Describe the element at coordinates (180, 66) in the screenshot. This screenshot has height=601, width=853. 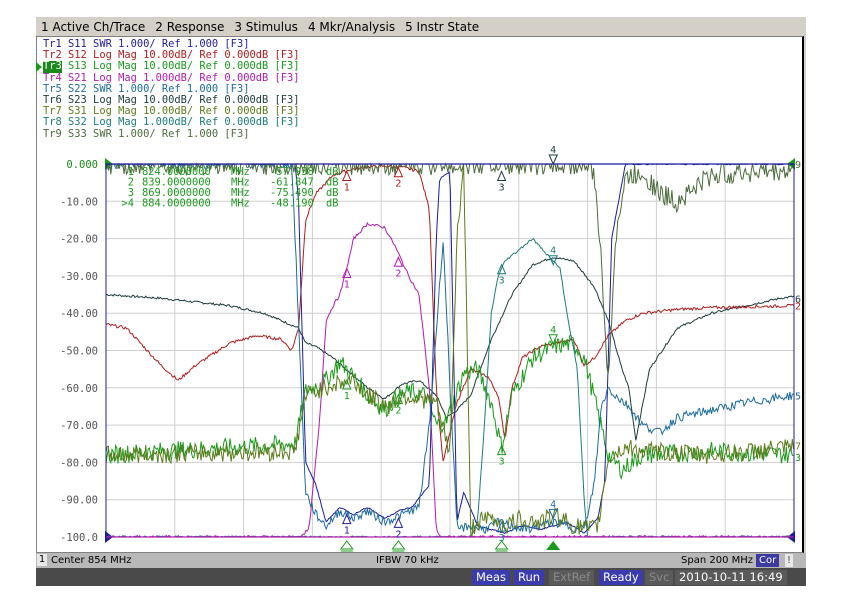
I see `trace-settings: S13 Log Mag 10.00dB/ Ref 0.000dB [F3]` at that location.